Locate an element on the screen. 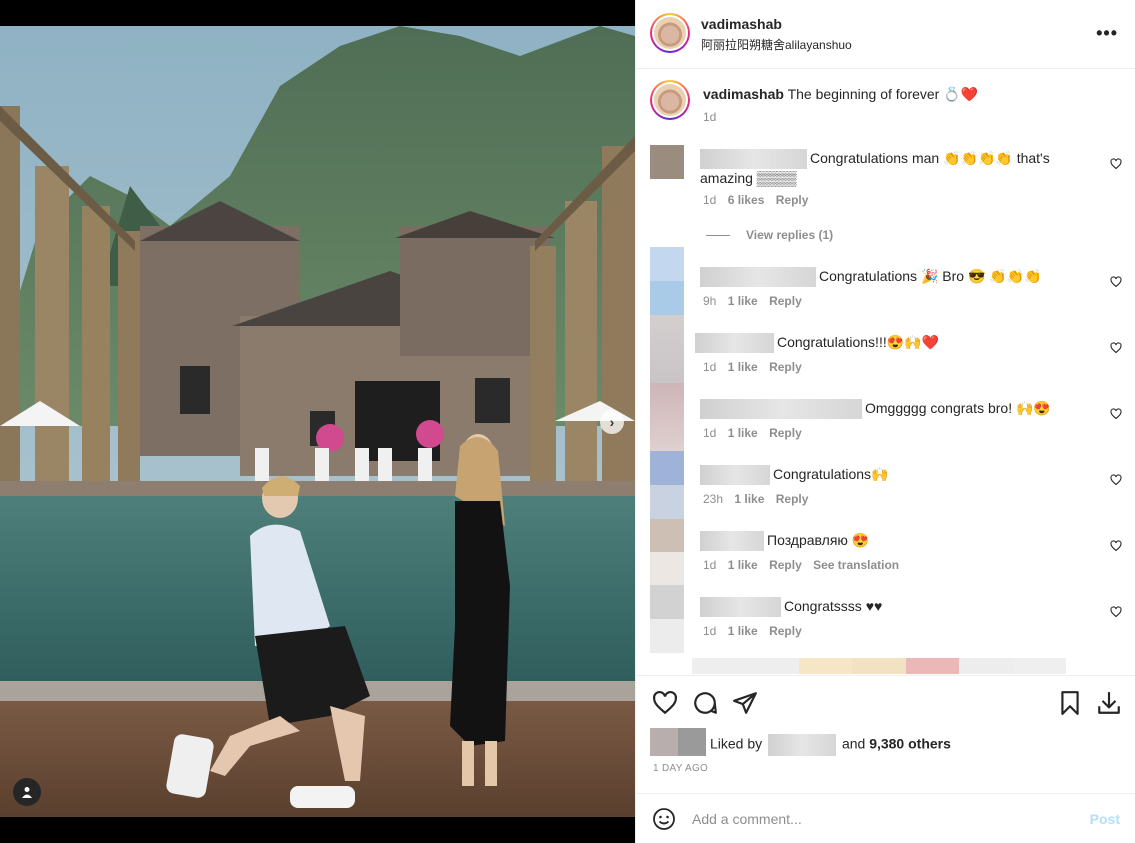  comment-likes: 6 likes is located at coordinates (746, 200).